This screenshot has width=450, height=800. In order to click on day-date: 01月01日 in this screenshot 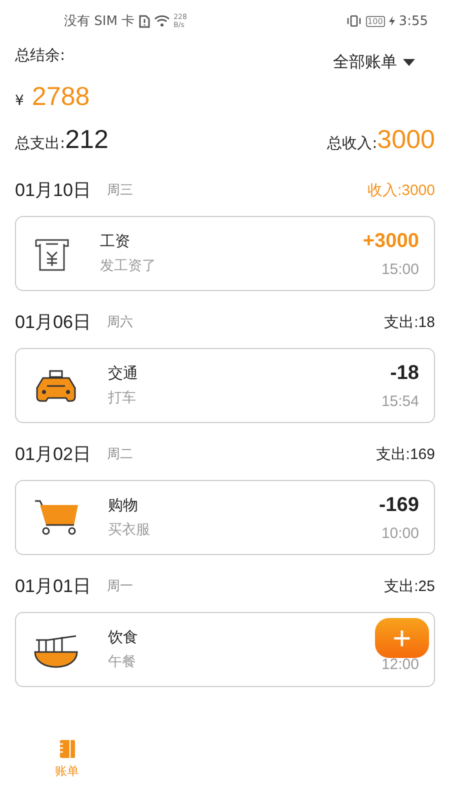, I will do `click(53, 586)`.